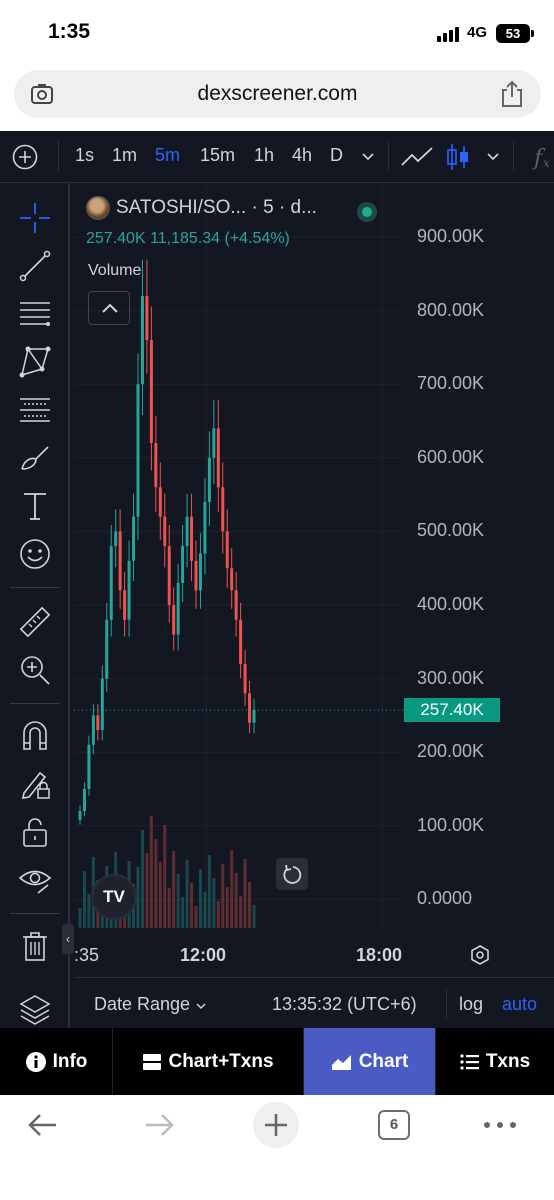 The width and height of the screenshot is (554, 1200). I want to click on tab-chart-txns: Chart+Txns, so click(208, 1061).